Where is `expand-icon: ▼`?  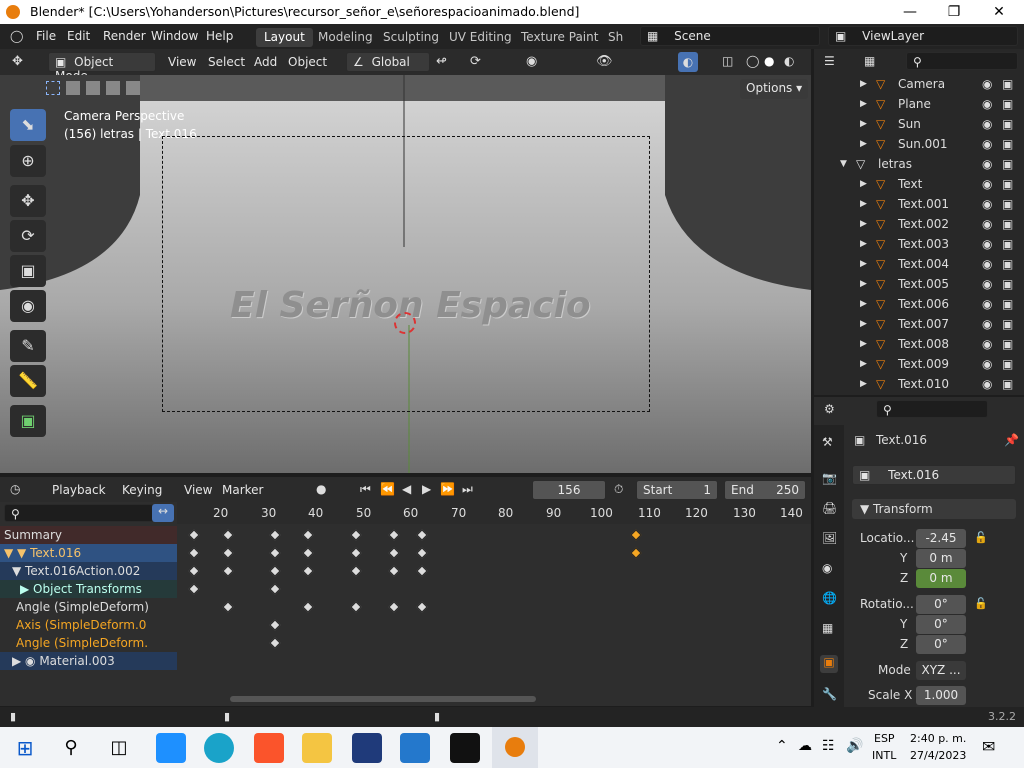 expand-icon: ▼ is located at coordinates (843, 164).